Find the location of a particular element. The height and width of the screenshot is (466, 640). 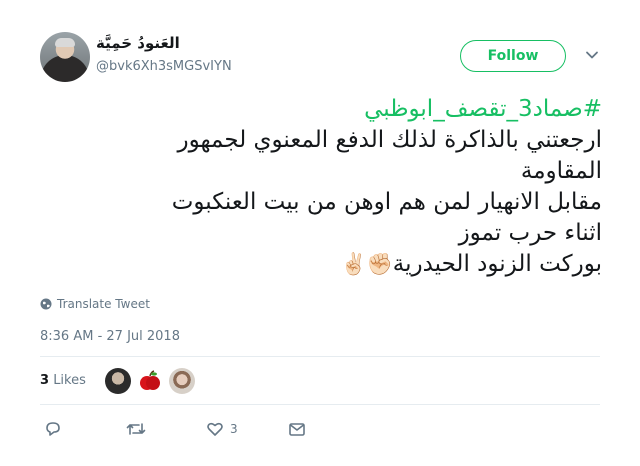

envelope-icon is located at coordinates (297, 429).